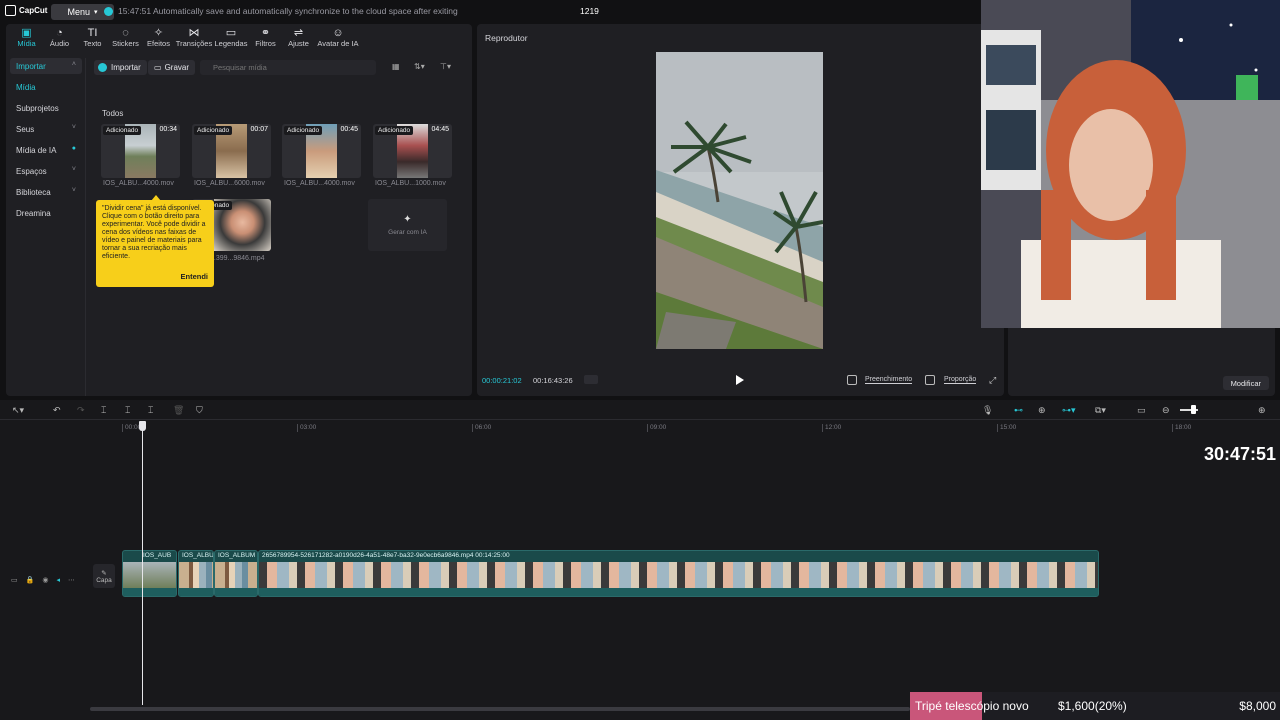 The height and width of the screenshot is (720, 1280). I want to click on snap-icon: ⊕, so click(1042, 410).